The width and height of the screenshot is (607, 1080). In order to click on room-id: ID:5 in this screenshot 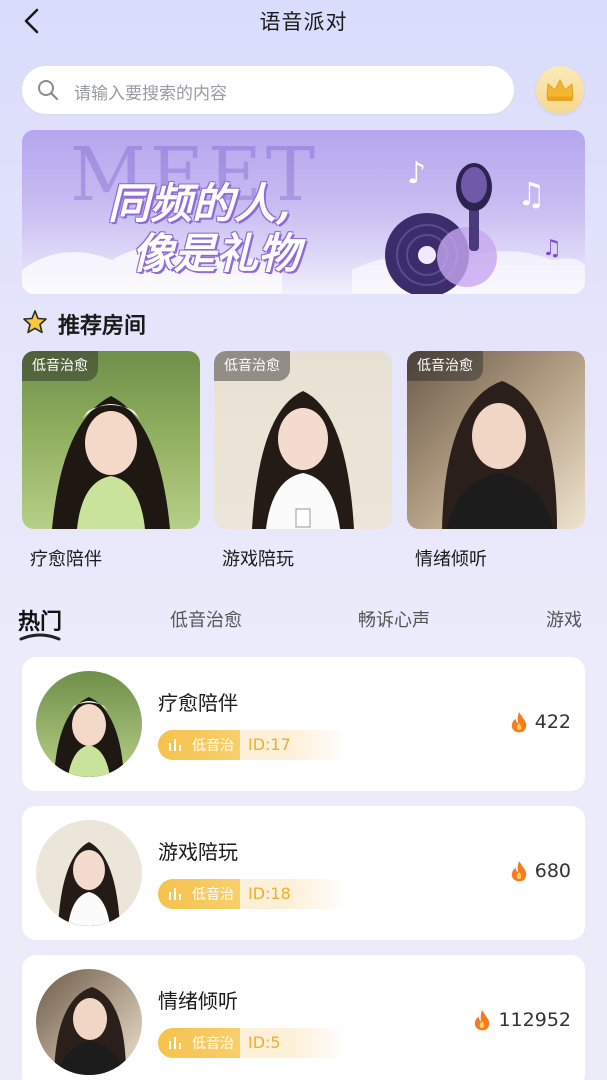, I will do `click(264, 1042)`.